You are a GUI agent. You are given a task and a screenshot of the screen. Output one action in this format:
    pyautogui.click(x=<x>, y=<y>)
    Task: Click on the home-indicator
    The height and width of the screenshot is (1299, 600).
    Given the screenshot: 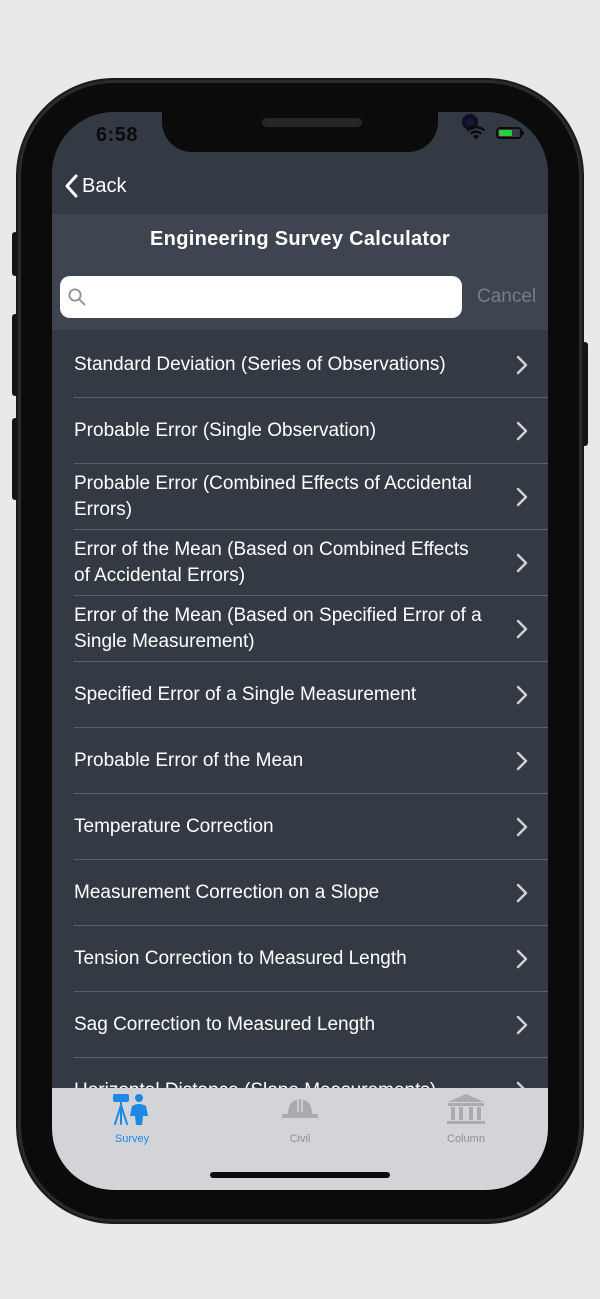 What is the action you would take?
    pyautogui.click(x=300, y=1175)
    